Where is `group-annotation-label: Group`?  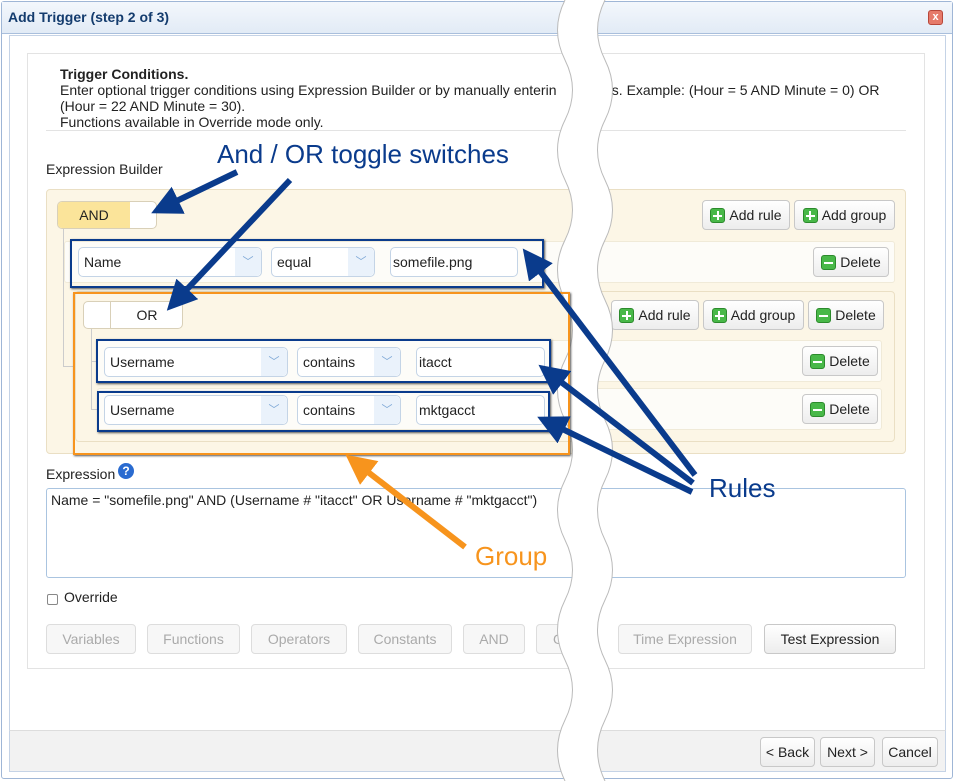 group-annotation-label: Group is located at coordinates (511, 556).